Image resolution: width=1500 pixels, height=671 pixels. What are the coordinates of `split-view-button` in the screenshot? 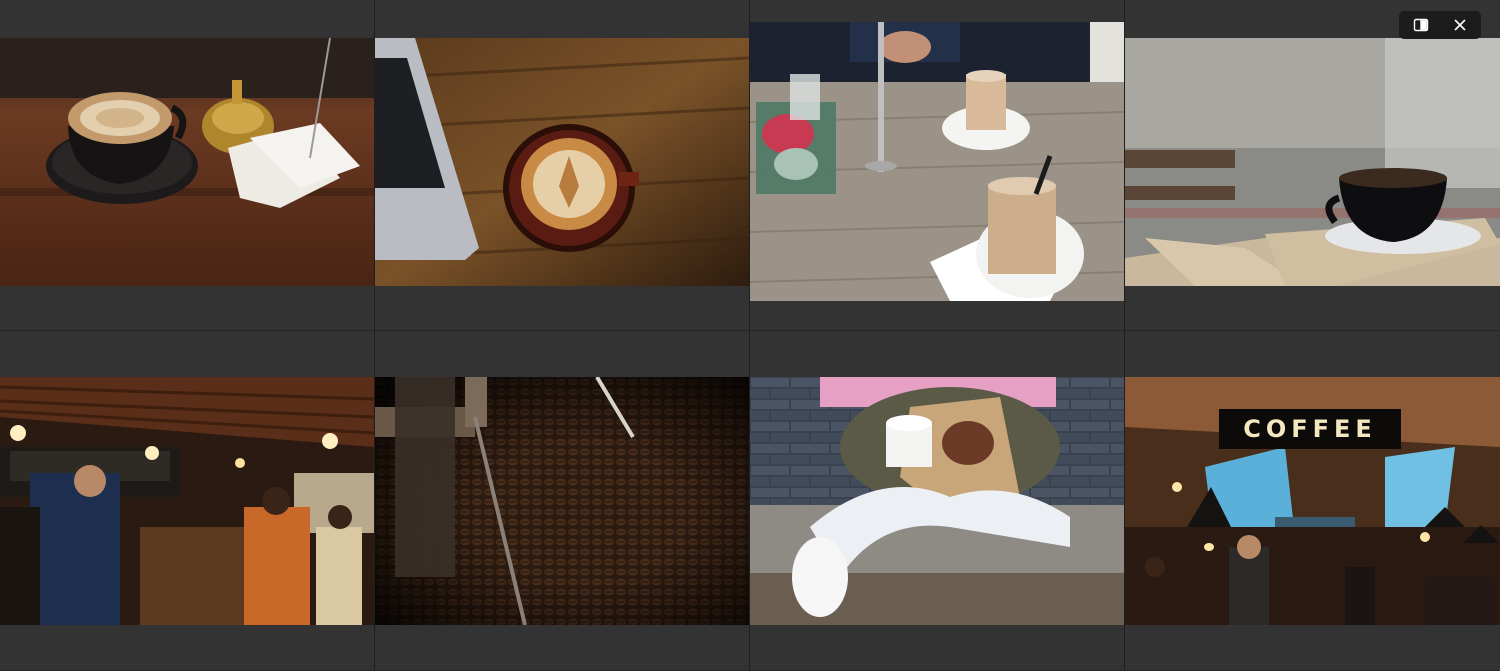 It's located at (1421, 25).